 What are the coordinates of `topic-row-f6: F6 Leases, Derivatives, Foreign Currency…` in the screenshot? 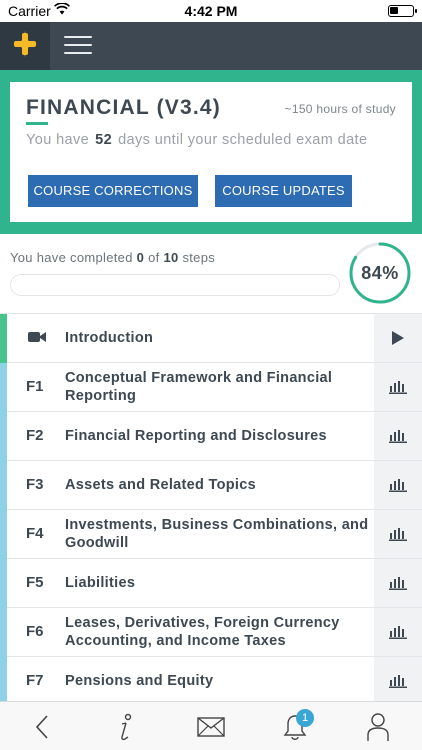 It's located at (211, 632).